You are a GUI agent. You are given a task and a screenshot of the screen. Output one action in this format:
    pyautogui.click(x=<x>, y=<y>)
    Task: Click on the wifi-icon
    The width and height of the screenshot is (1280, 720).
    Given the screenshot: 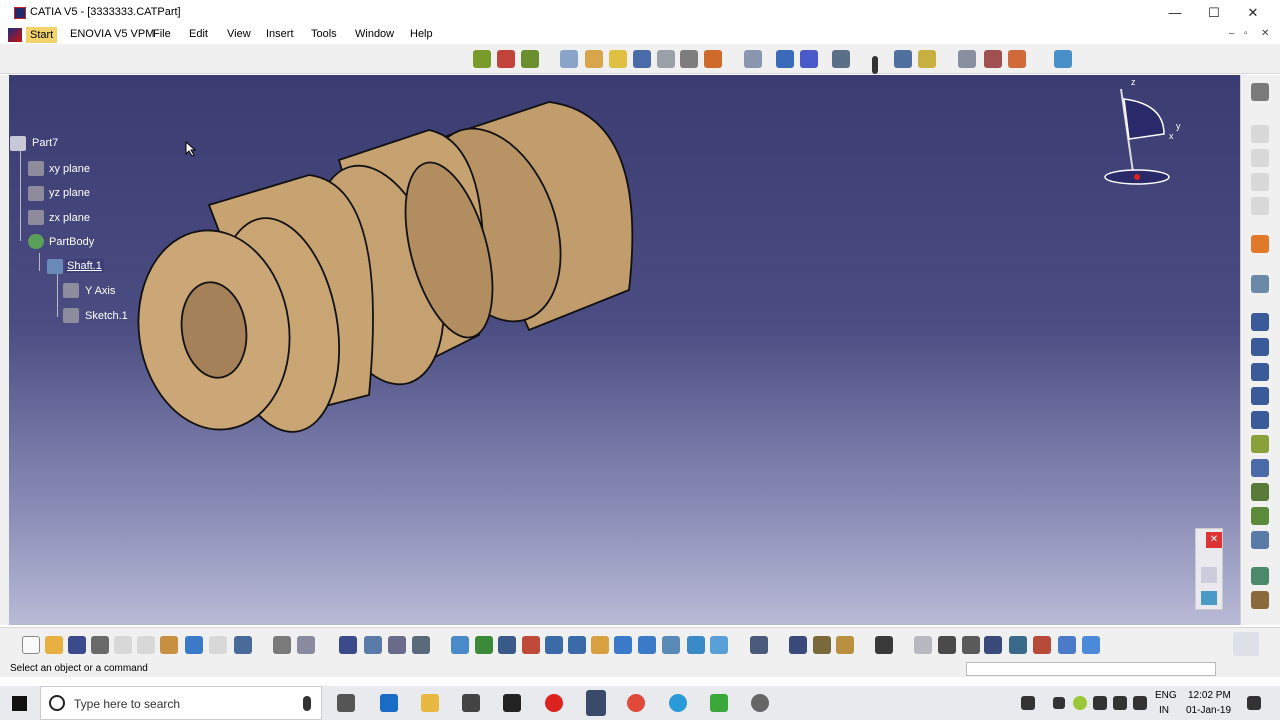 What is the action you would take?
    pyautogui.click(x=1120, y=703)
    